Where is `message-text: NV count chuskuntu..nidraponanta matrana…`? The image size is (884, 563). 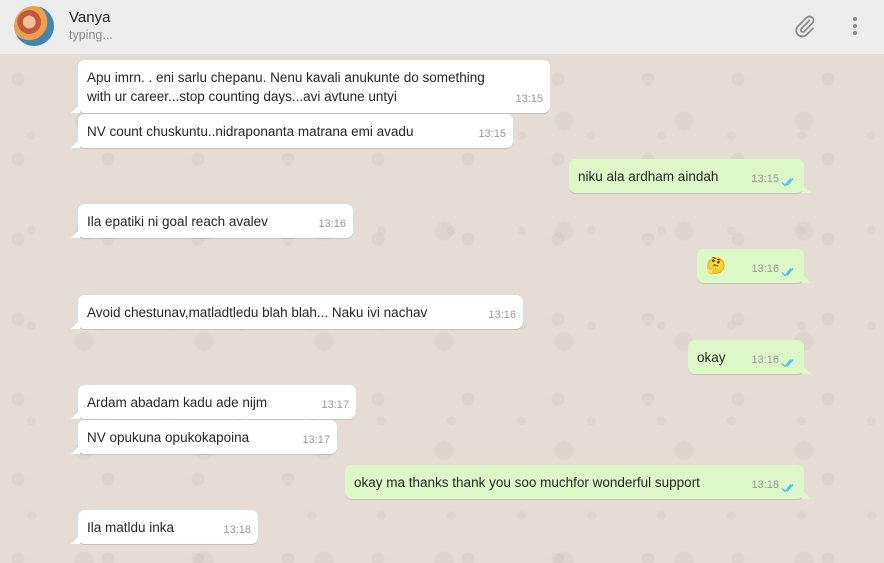
message-text: NV count chuskuntu..nidraponanta matrana… is located at coordinates (250, 131).